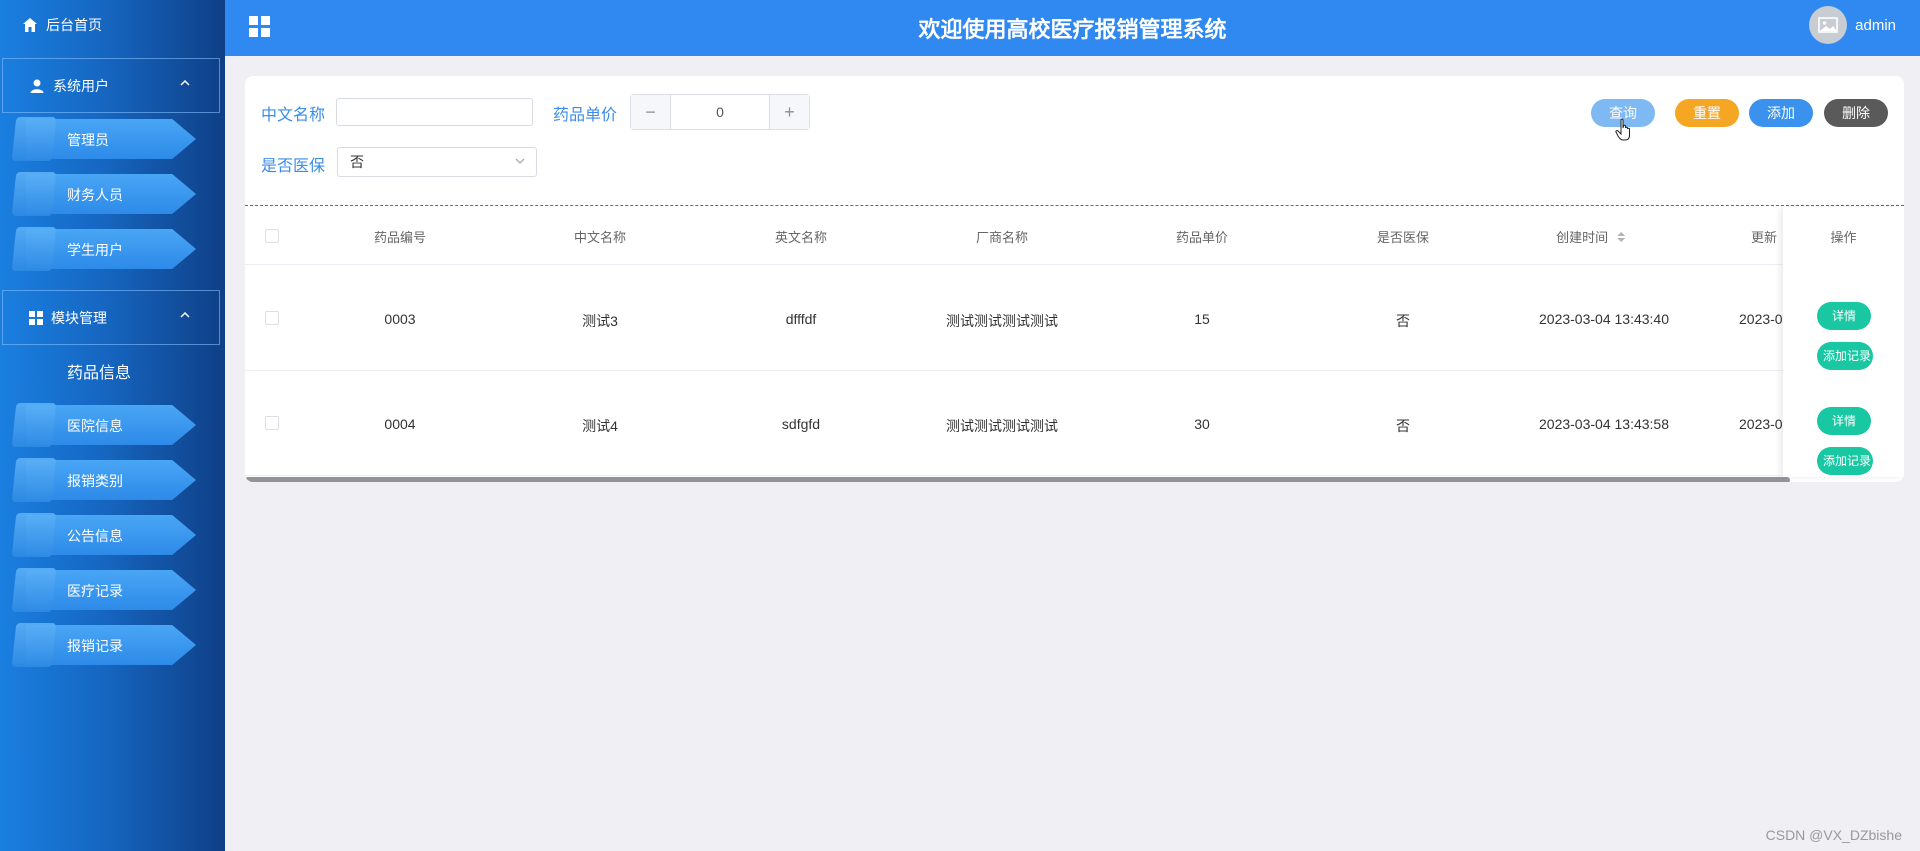 The height and width of the screenshot is (851, 1920). What do you see at coordinates (1202, 424) in the screenshot?
I see `cell-price: 30` at bounding box center [1202, 424].